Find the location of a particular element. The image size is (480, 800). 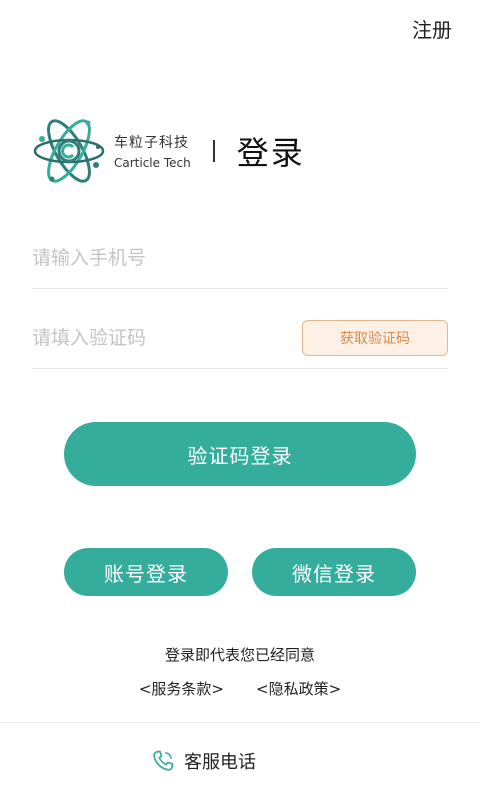

phone-field-row is located at coordinates (240, 258).